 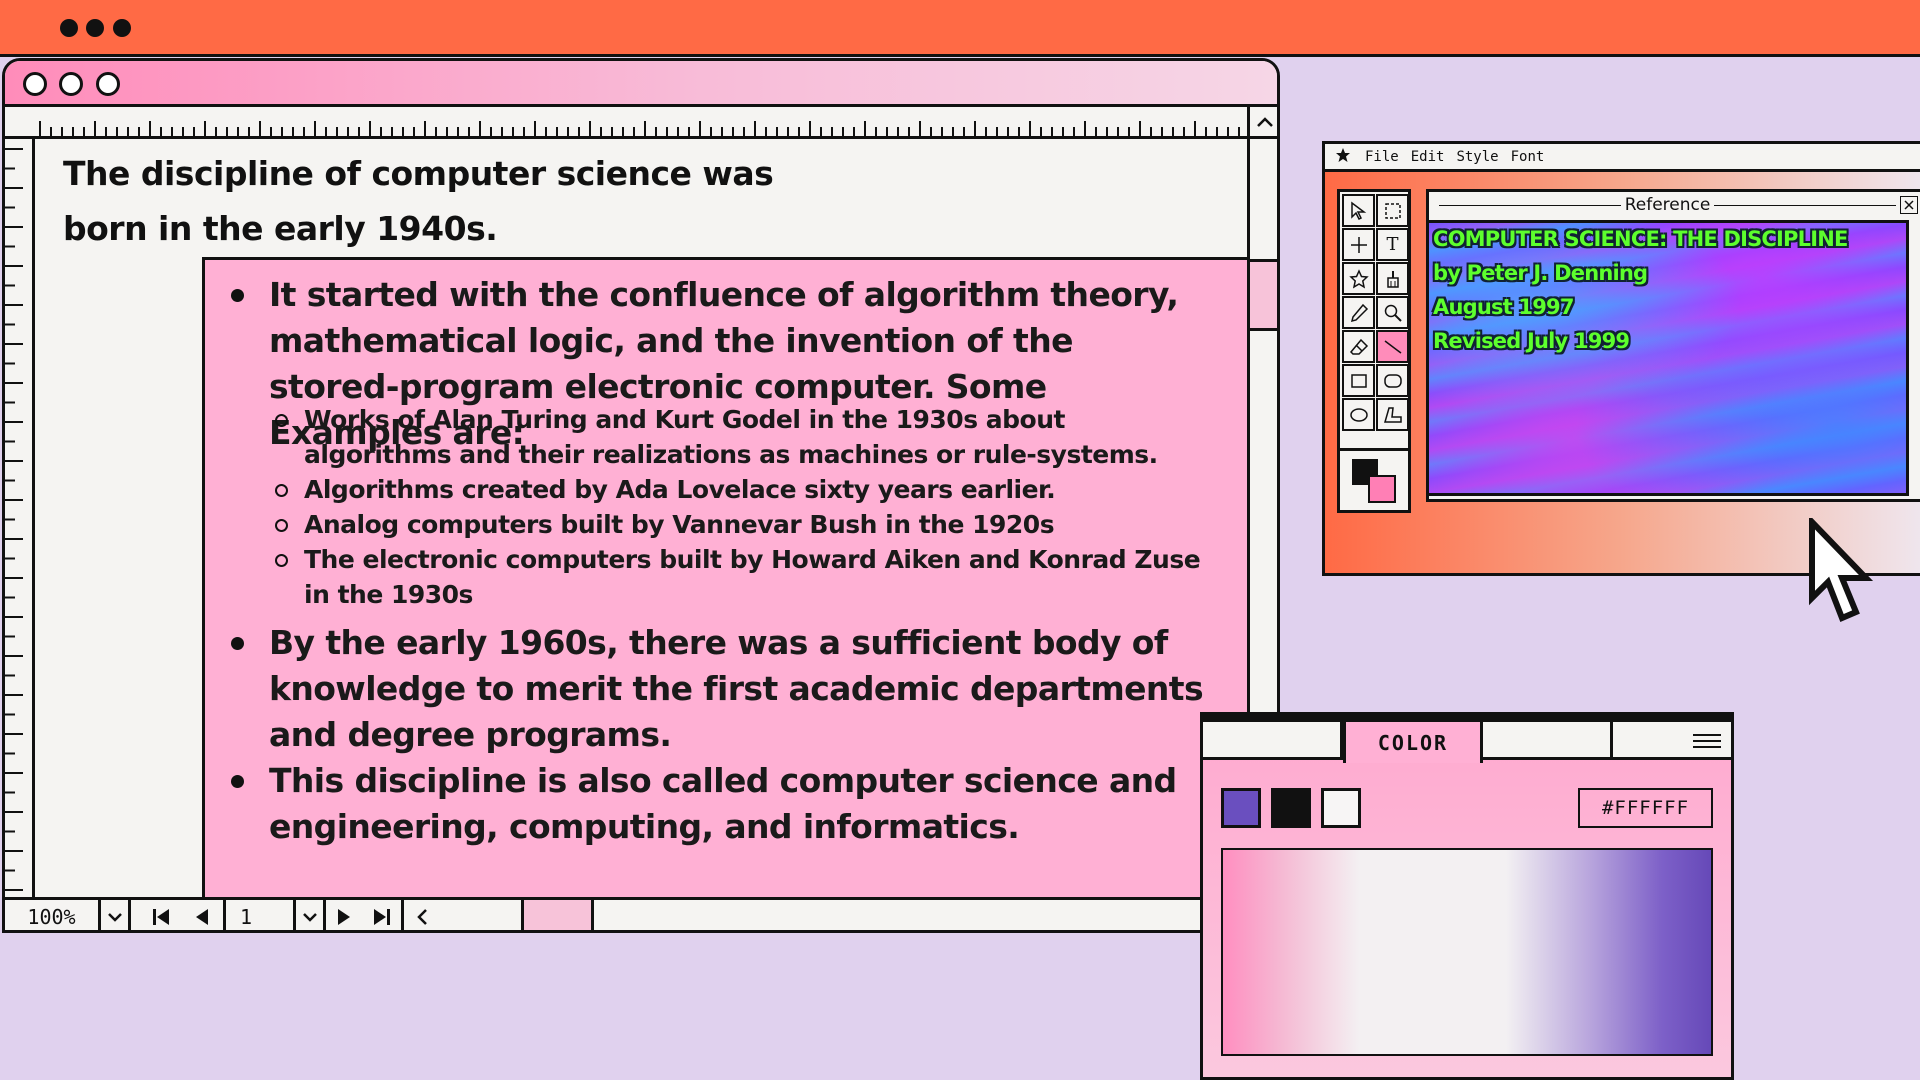 I want to click on top-bar, so click(x=960, y=28).